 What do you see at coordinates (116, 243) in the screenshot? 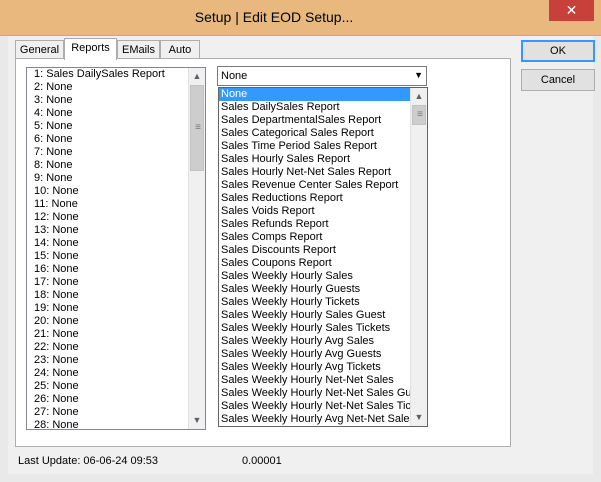
I see `report-slot-item: 14: None` at bounding box center [116, 243].